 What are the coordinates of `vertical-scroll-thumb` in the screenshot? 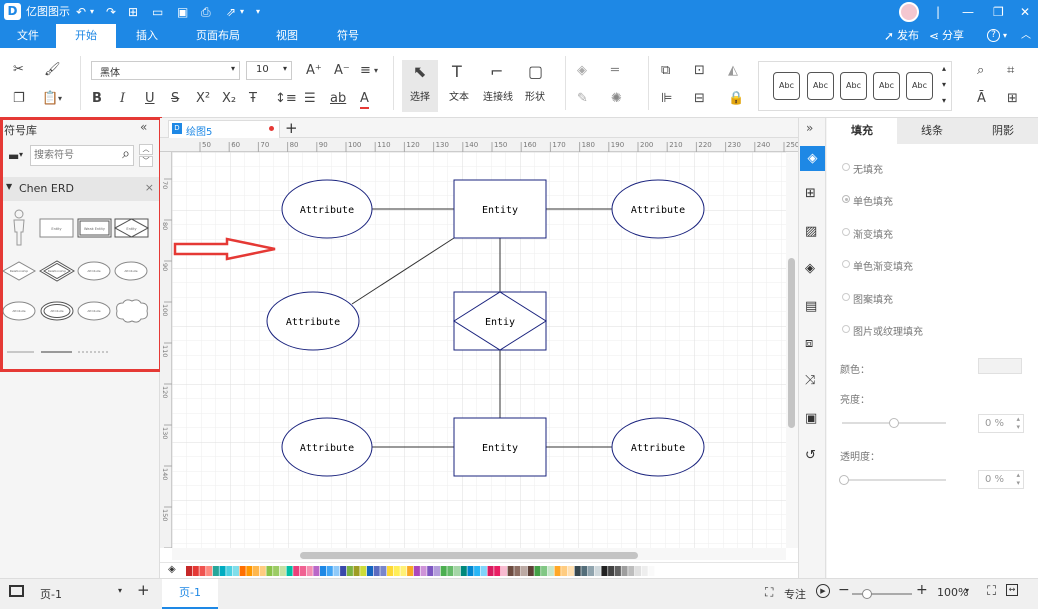 It's located at (791, 343).